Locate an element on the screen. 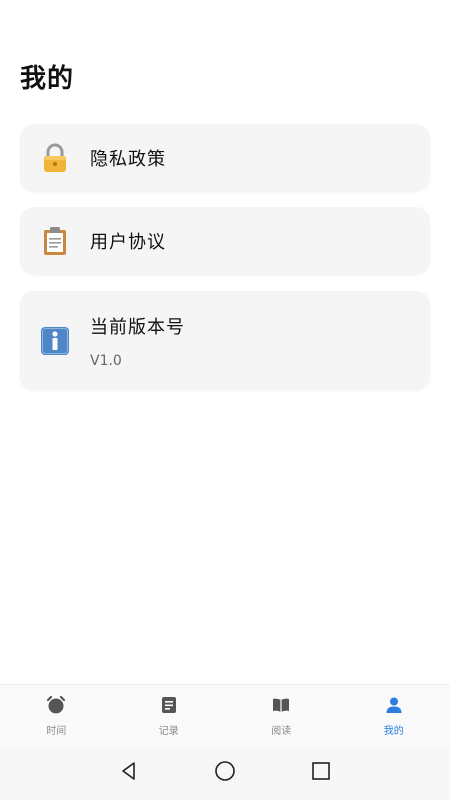 The height and width of the screenshot is (800, 450). bottom-tab-bar: 时间 记录 阅读 我的 is located at coordinates (225, 715).